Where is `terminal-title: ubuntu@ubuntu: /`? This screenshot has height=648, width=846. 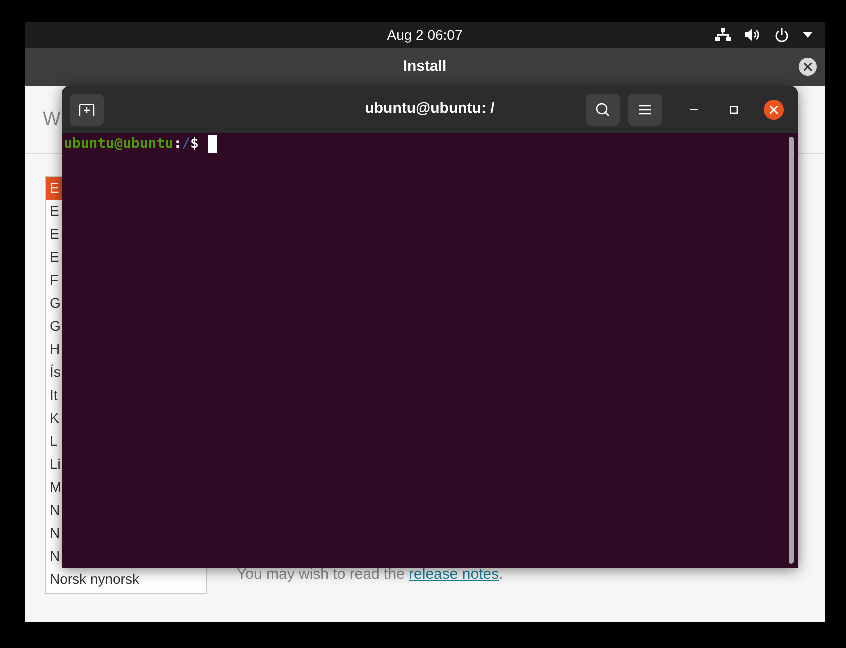 terminal-title: ubuntu@ubuntu: / is located at coordinates (430, 109).